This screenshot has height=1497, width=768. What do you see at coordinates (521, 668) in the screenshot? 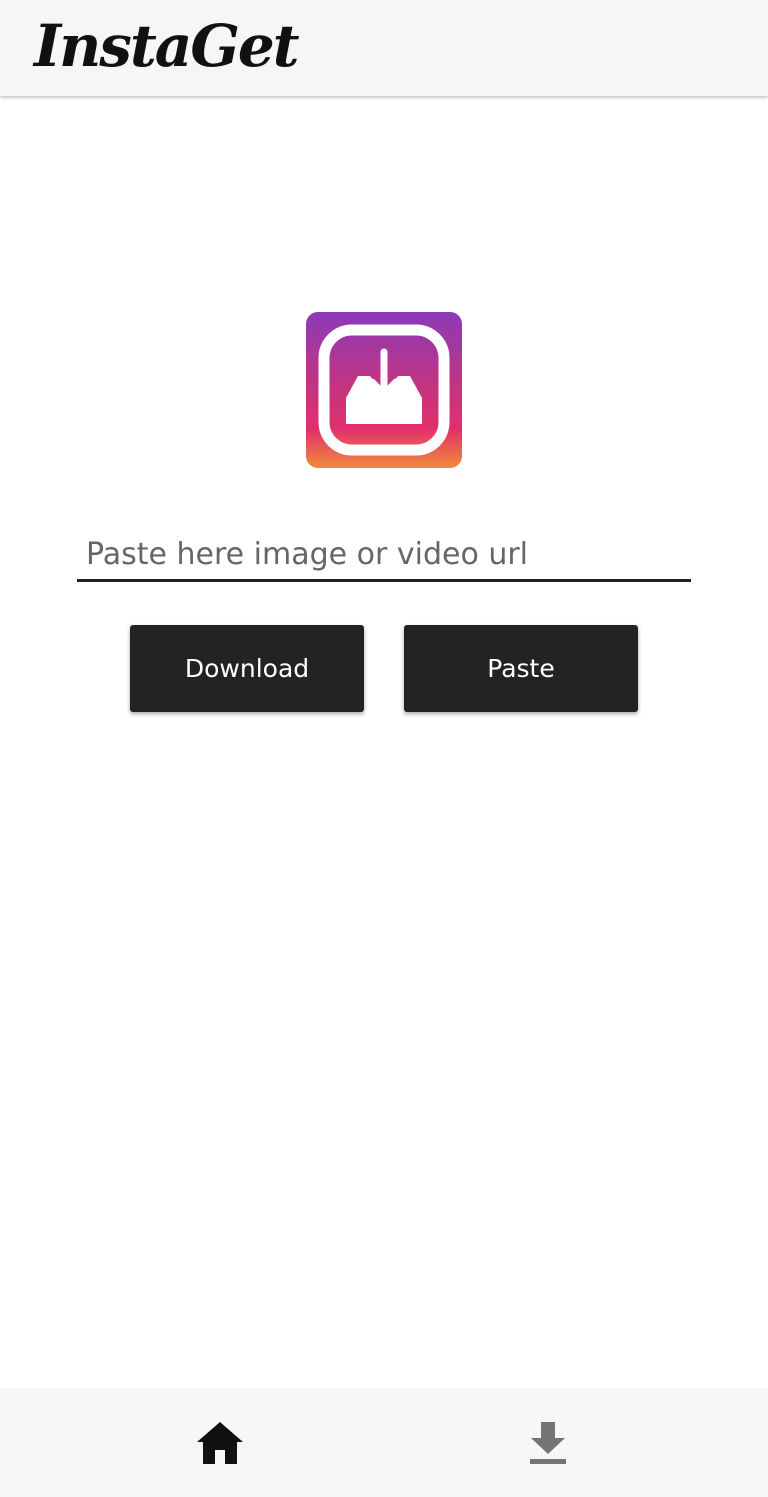
I see `paste-button: Paste` at bounding box center [521, 668].